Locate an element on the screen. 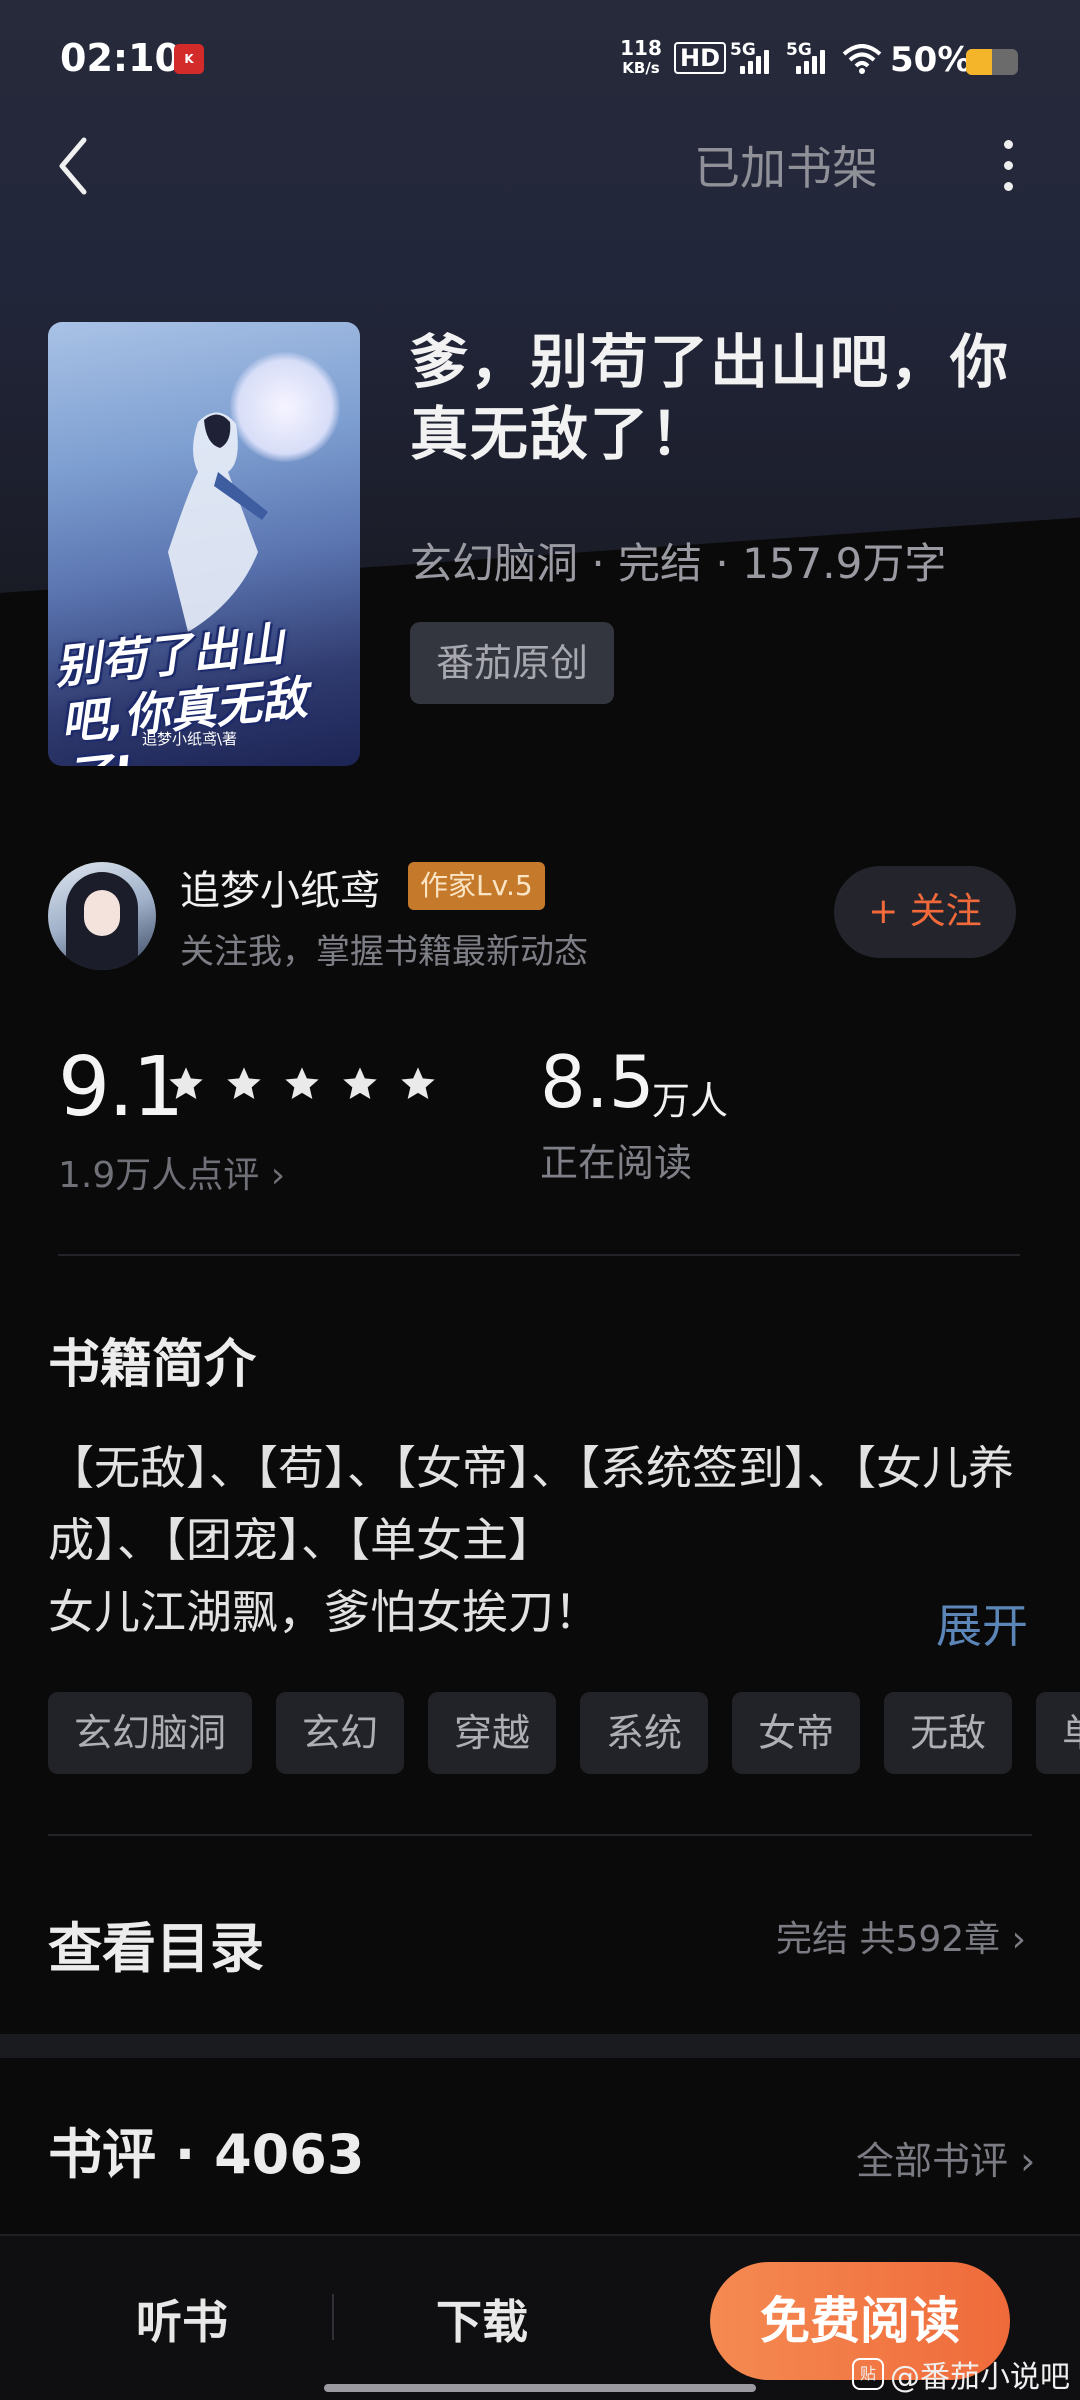  added-to-shelf-label: 已加书架 is located at coordinates (786, 165).